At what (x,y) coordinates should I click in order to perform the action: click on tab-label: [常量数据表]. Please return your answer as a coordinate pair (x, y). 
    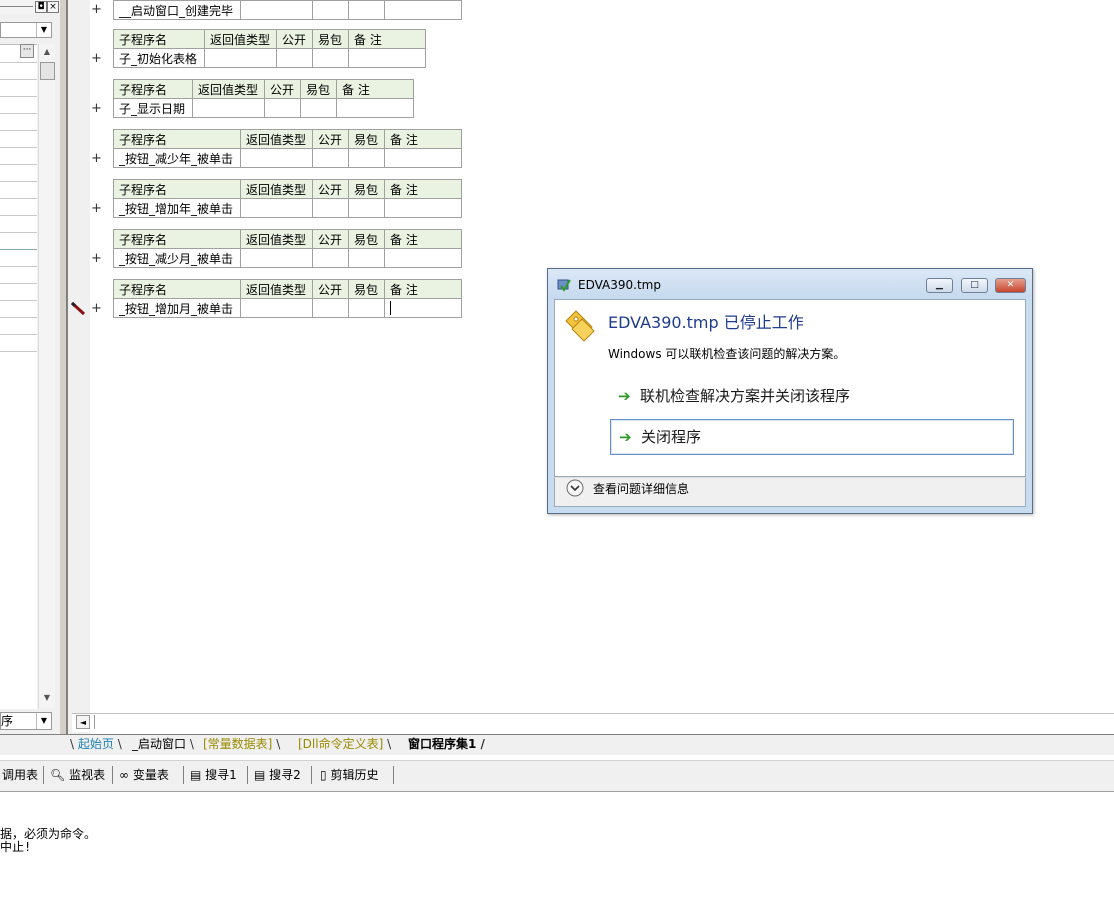
    Looking at the image, I should click on (238, 744).